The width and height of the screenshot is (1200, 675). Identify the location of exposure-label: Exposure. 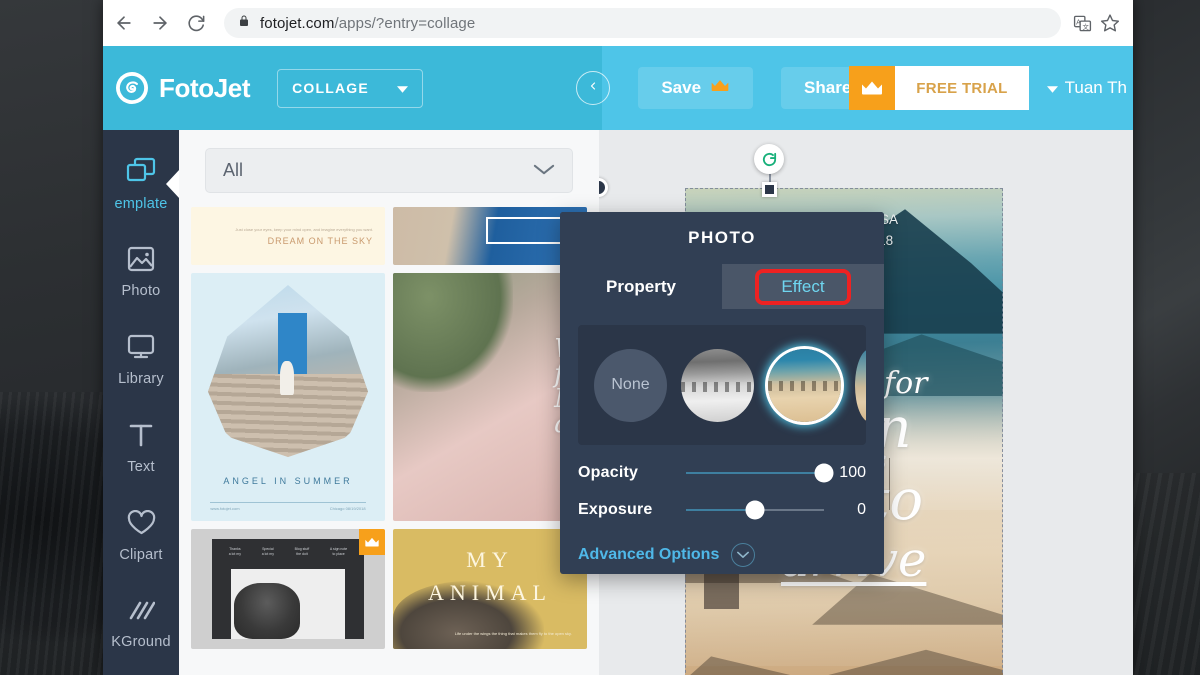
(615, 509).